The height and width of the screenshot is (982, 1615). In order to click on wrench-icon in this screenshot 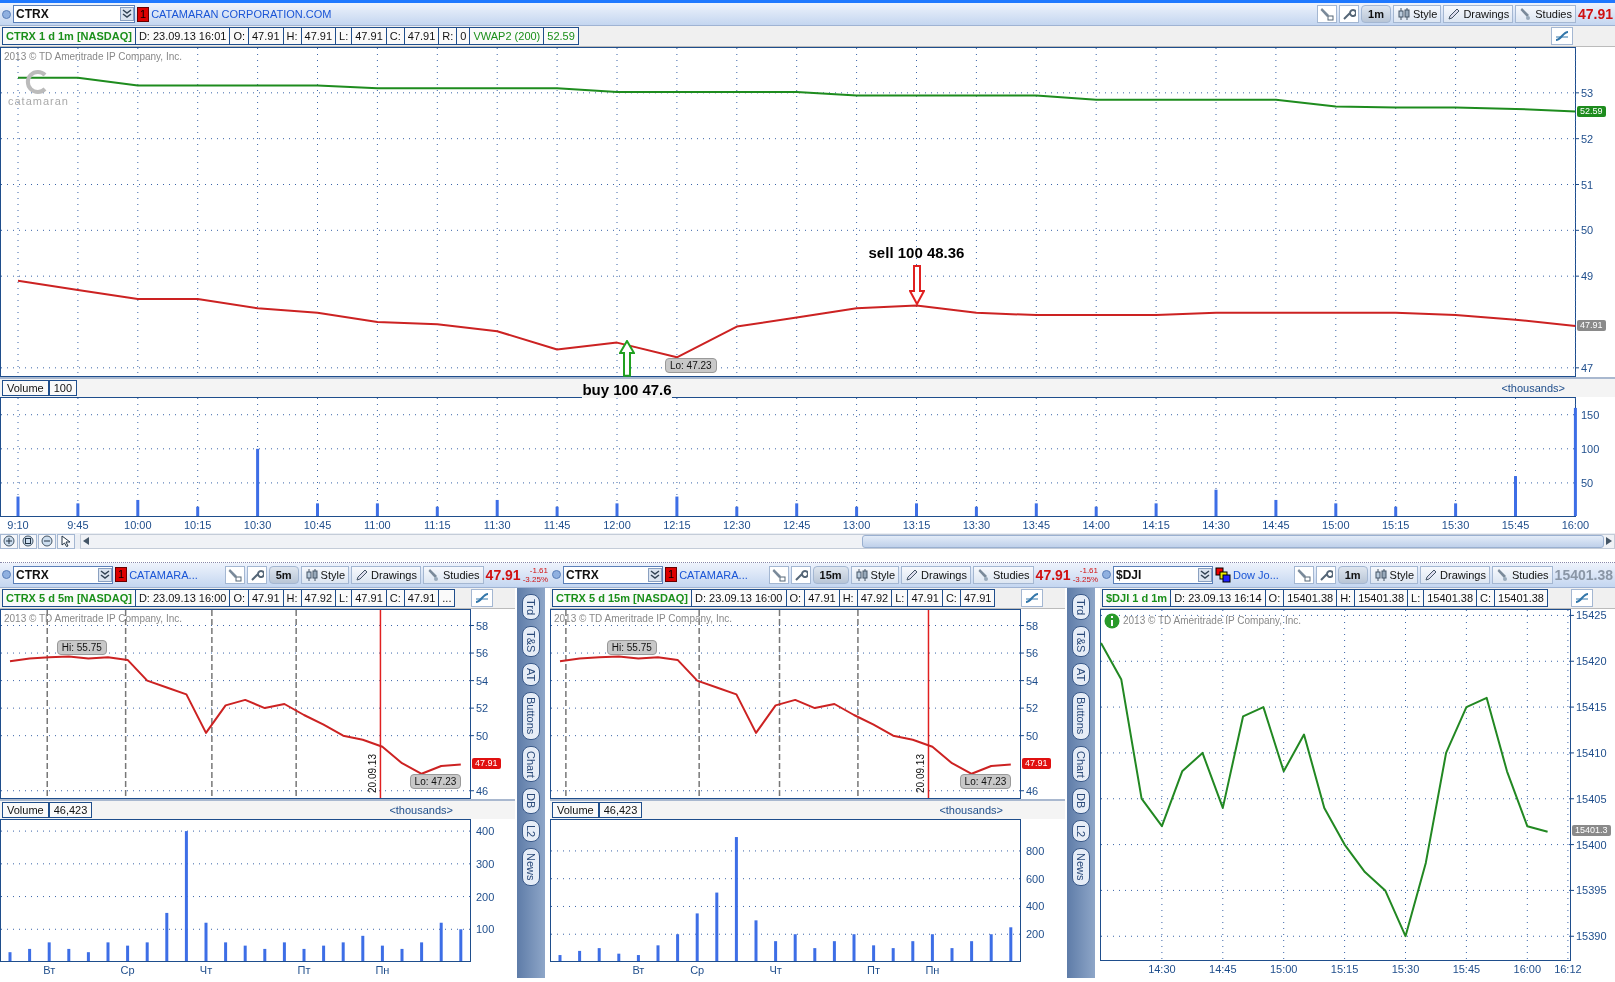, I will do `click(1349, 14)`.